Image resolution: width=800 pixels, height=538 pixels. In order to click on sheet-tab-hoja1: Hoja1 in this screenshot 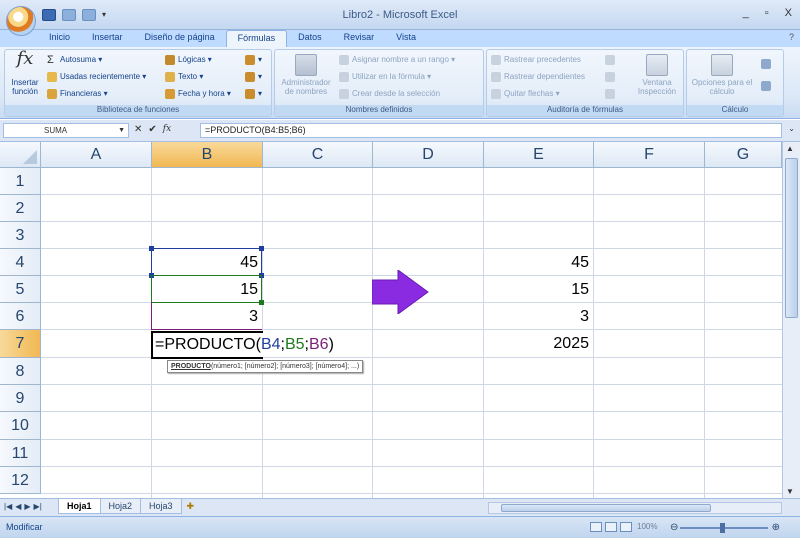, I will do `click(79, 506)`.